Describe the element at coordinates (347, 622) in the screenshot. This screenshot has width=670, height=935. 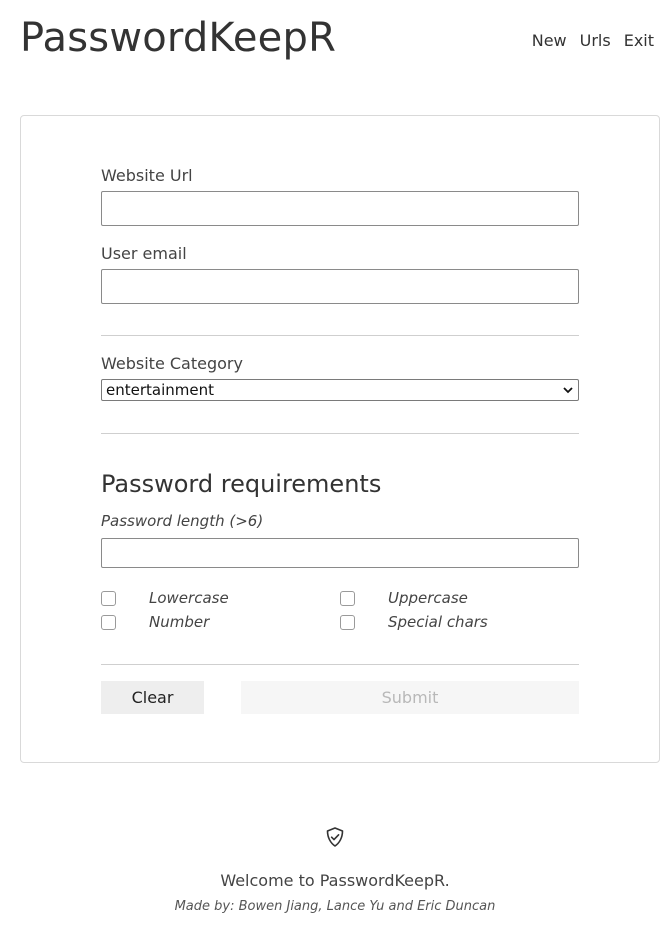
I see `special-chars-checkbox` at that location.